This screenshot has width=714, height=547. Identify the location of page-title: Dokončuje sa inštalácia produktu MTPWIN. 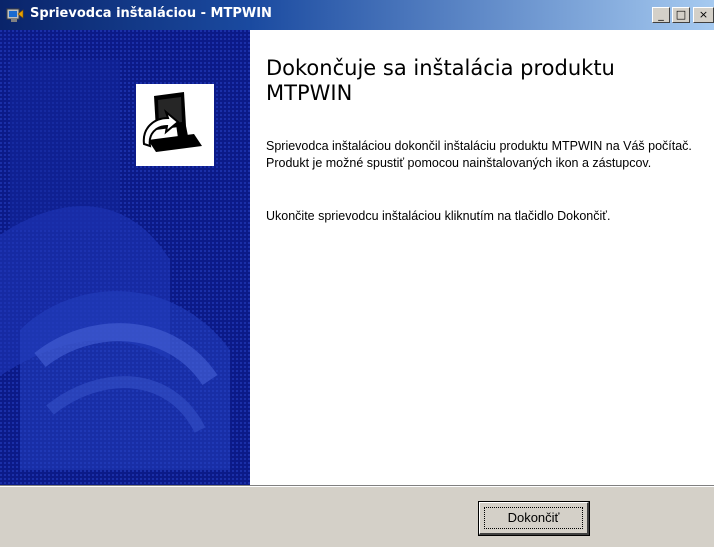
(440, 80).